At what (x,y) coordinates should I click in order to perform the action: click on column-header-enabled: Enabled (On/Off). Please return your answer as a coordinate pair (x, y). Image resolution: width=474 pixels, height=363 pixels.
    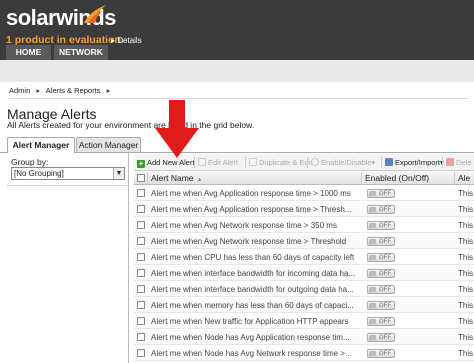
    Looking at the image, I should click on (408, 178).